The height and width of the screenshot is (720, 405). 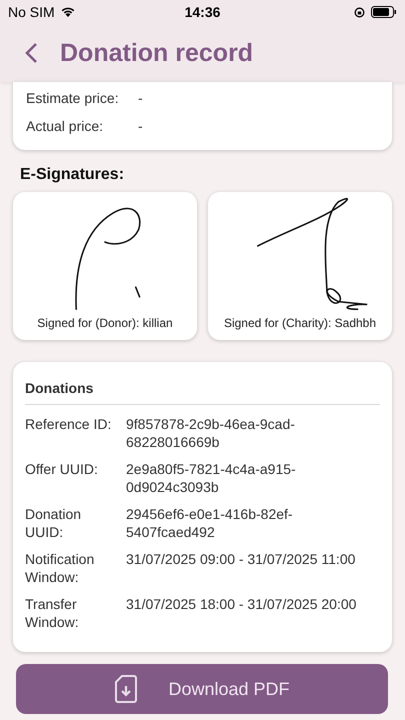 I want to click on field-label: Transfer Window:, so click(x=52, y=613).